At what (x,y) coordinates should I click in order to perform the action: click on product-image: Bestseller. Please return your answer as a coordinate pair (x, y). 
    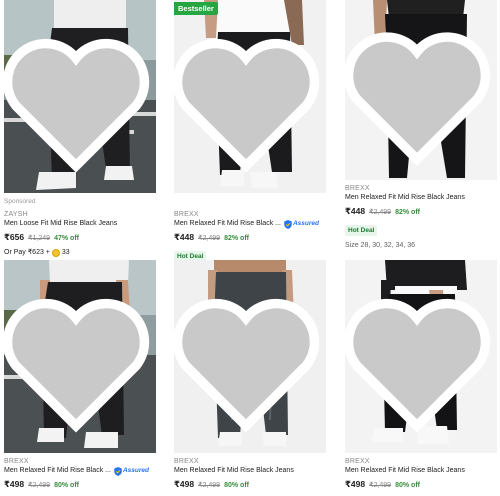
    Looking at the image, I should click on (250, 96).